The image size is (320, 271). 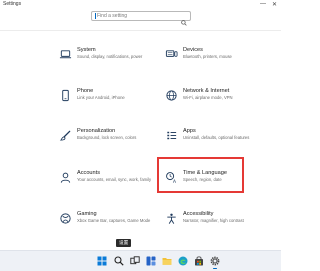 I want to click on category-title: System, so click(x=86, y=50).